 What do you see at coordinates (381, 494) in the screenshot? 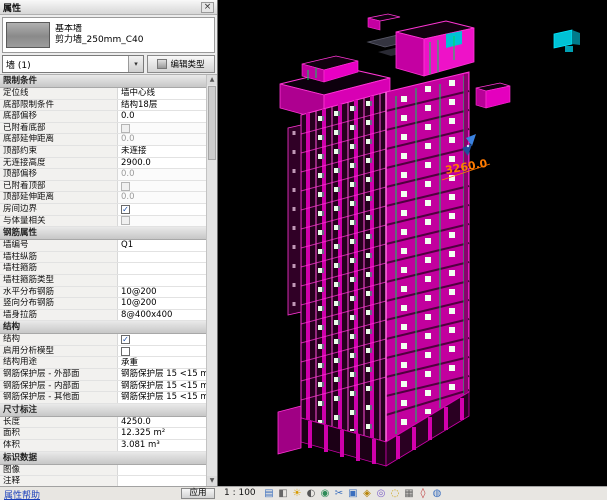
I see `temporary-hide-isolate-icon: ◎` at bounding box center [381, 494].